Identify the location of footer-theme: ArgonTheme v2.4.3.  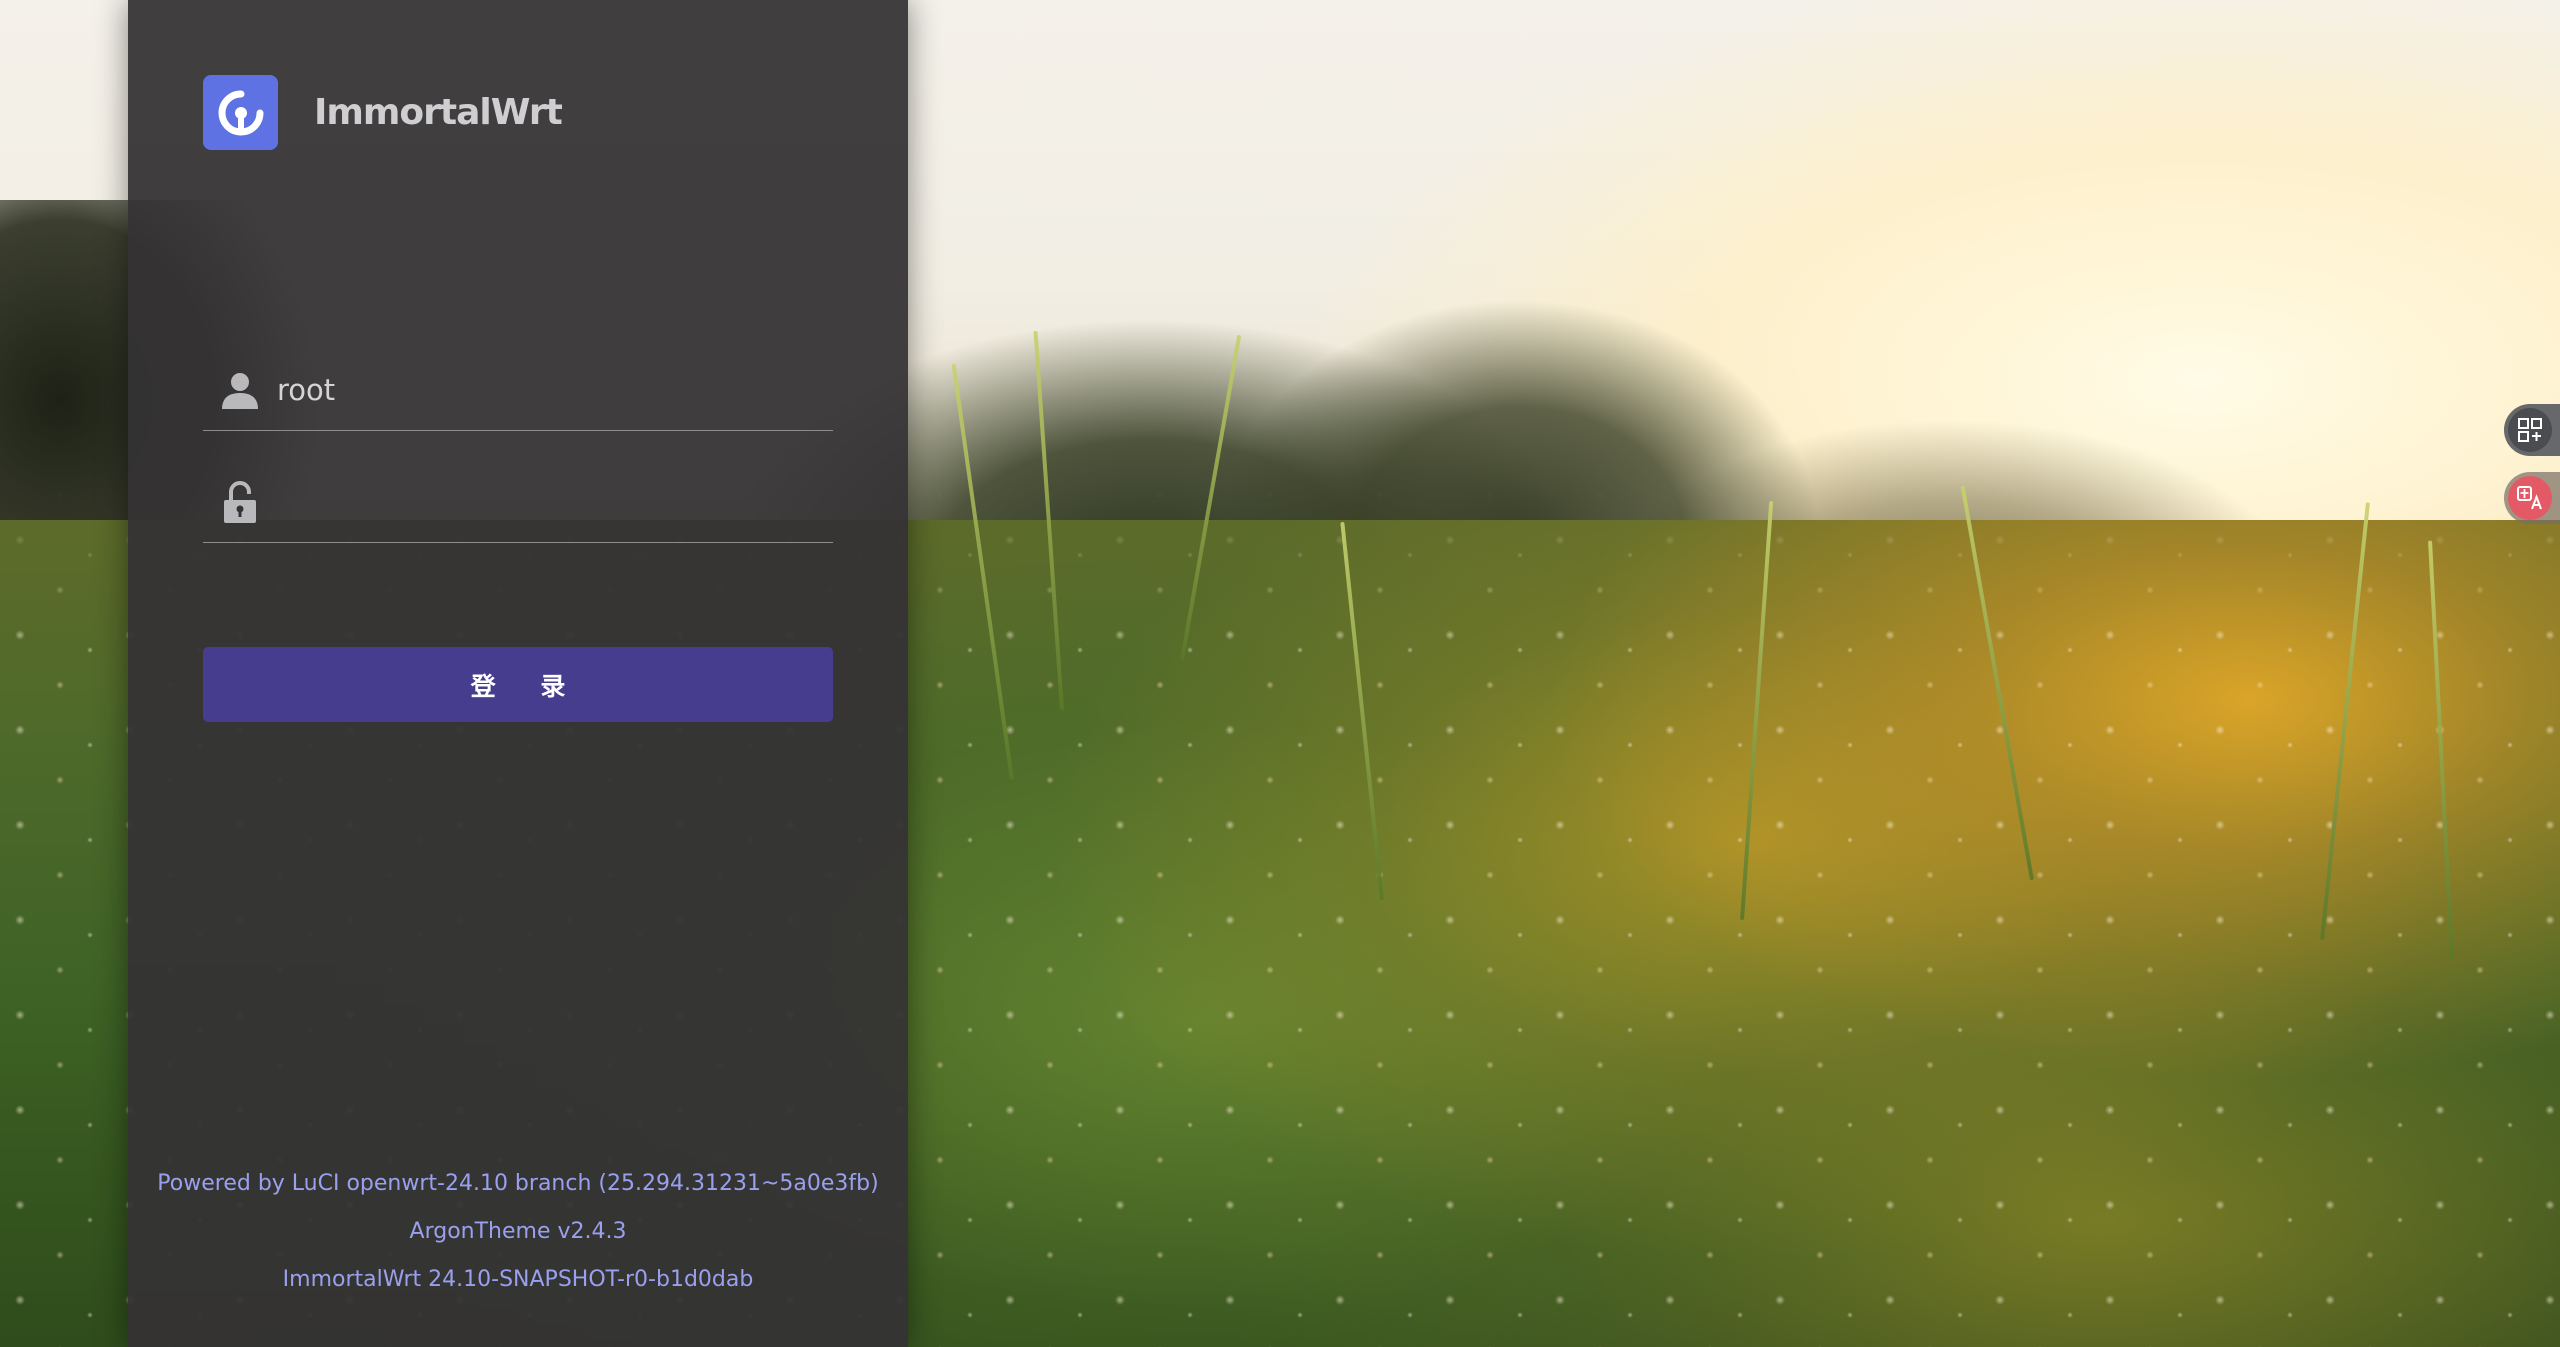
(518, 1231).